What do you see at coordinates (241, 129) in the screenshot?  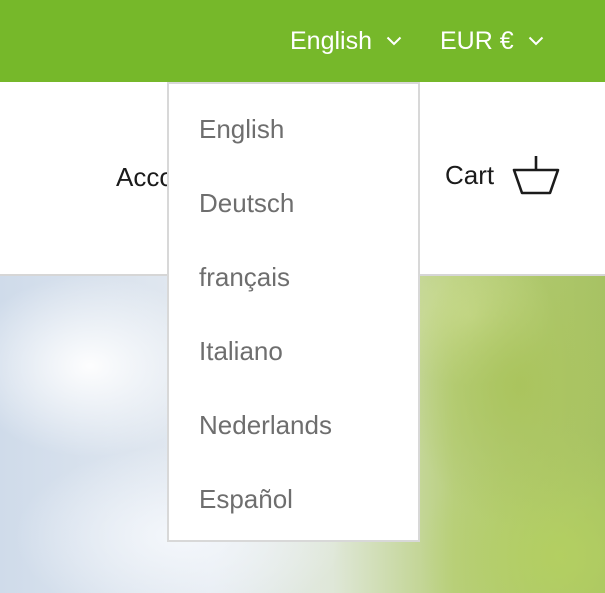 I see `language-option-english: English` at bounding box center [241, 129].